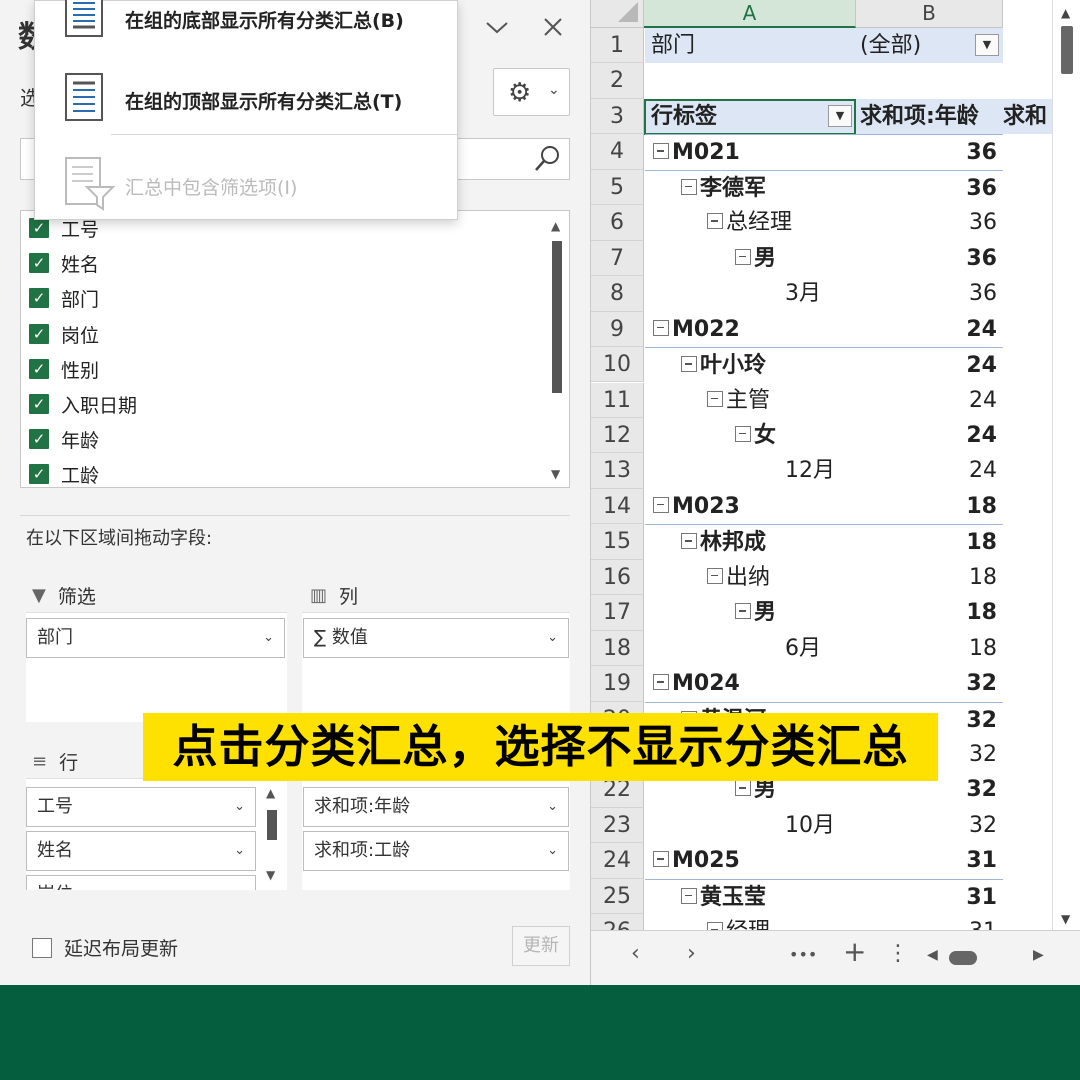 The width and height of the screenshot is (1080, 1080). What do you see at coordinates (929, 14) in the screenshot?
I see `column-header-b: B` at bounding box center [929, 14].